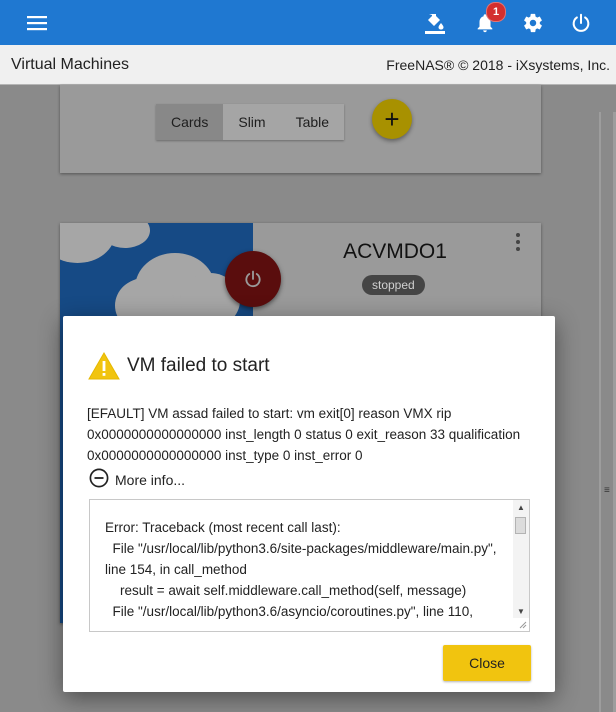  What do you see at coordinates (70, 64) in the screenshot?
I see `page-title: Virtual Machines` at bounding box center [70, 64].